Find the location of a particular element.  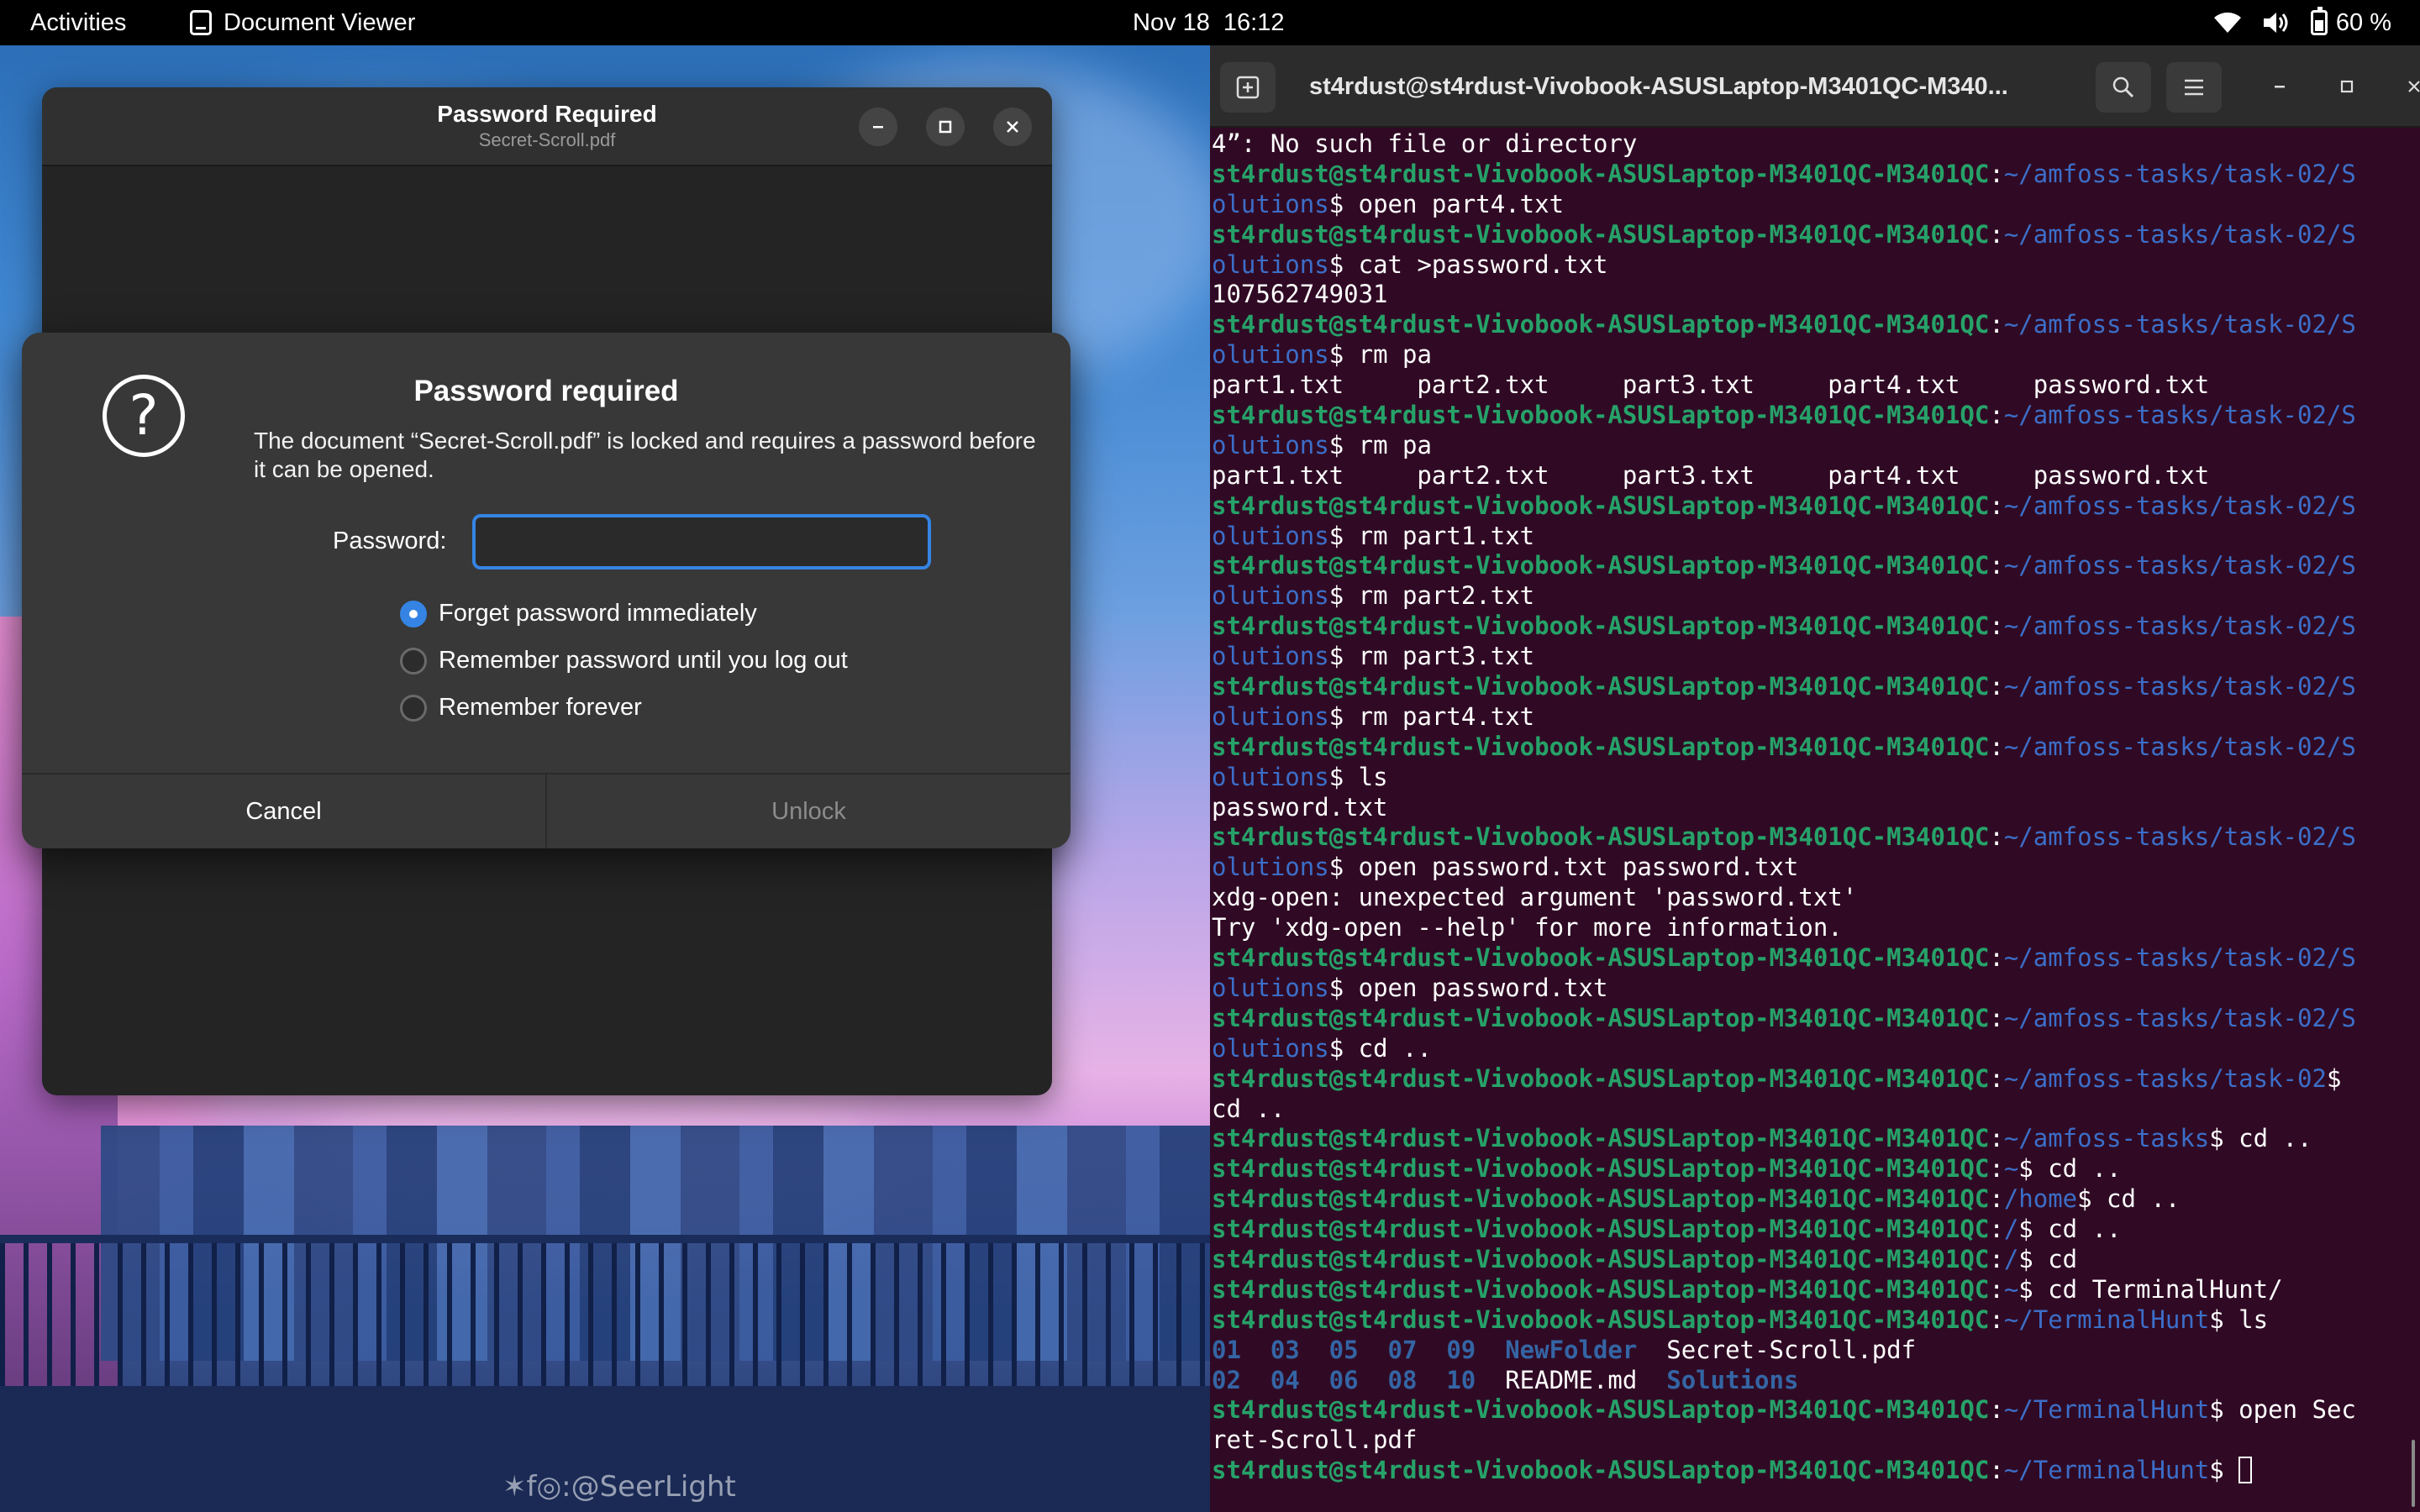

system-status-menu: 60 % is located at coordinates (2302, 22).